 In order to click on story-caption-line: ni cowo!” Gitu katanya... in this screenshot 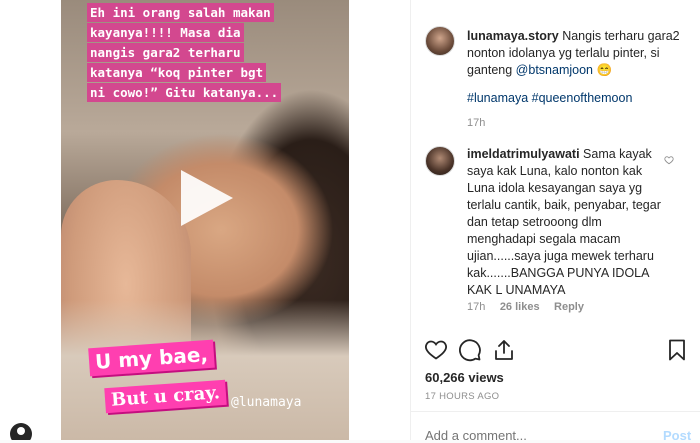, I will do `click(184, 92)`.